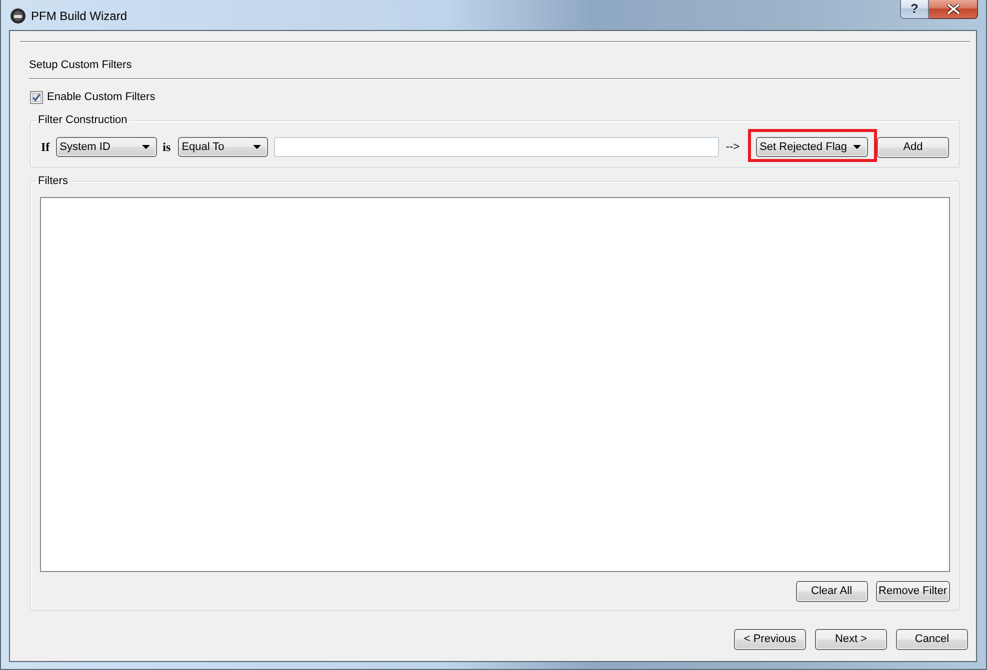 The width and height of the screenshot is (987, 670). I want to click on remove-filter-button: Remove Filter, so click(913, 591).